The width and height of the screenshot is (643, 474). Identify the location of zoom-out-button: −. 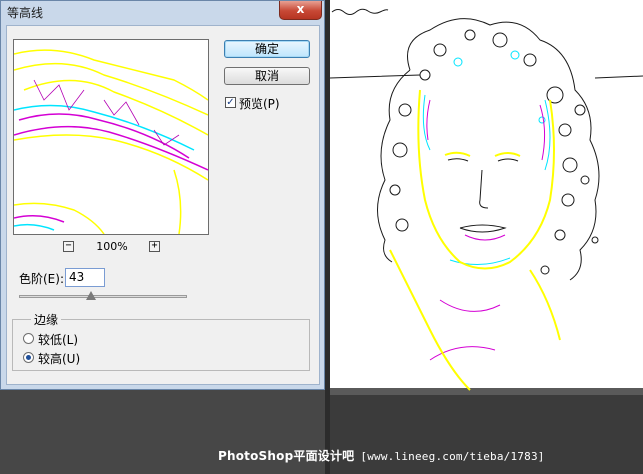
(68, 246).